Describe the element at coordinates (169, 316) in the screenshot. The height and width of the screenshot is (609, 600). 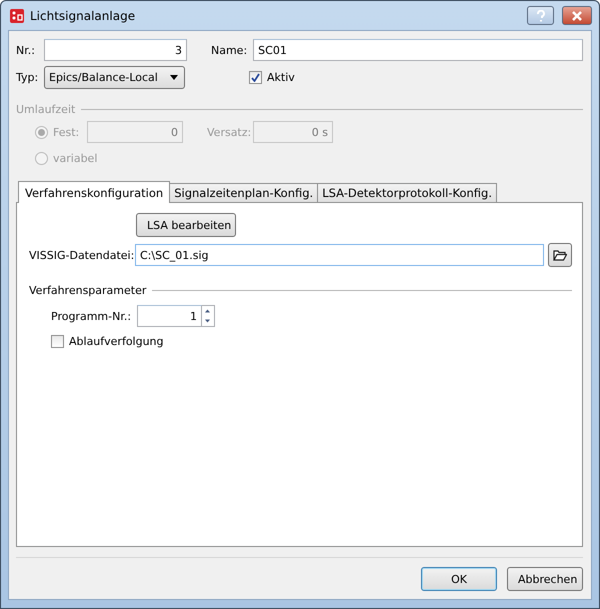
I see `program-field: 1` at that location.